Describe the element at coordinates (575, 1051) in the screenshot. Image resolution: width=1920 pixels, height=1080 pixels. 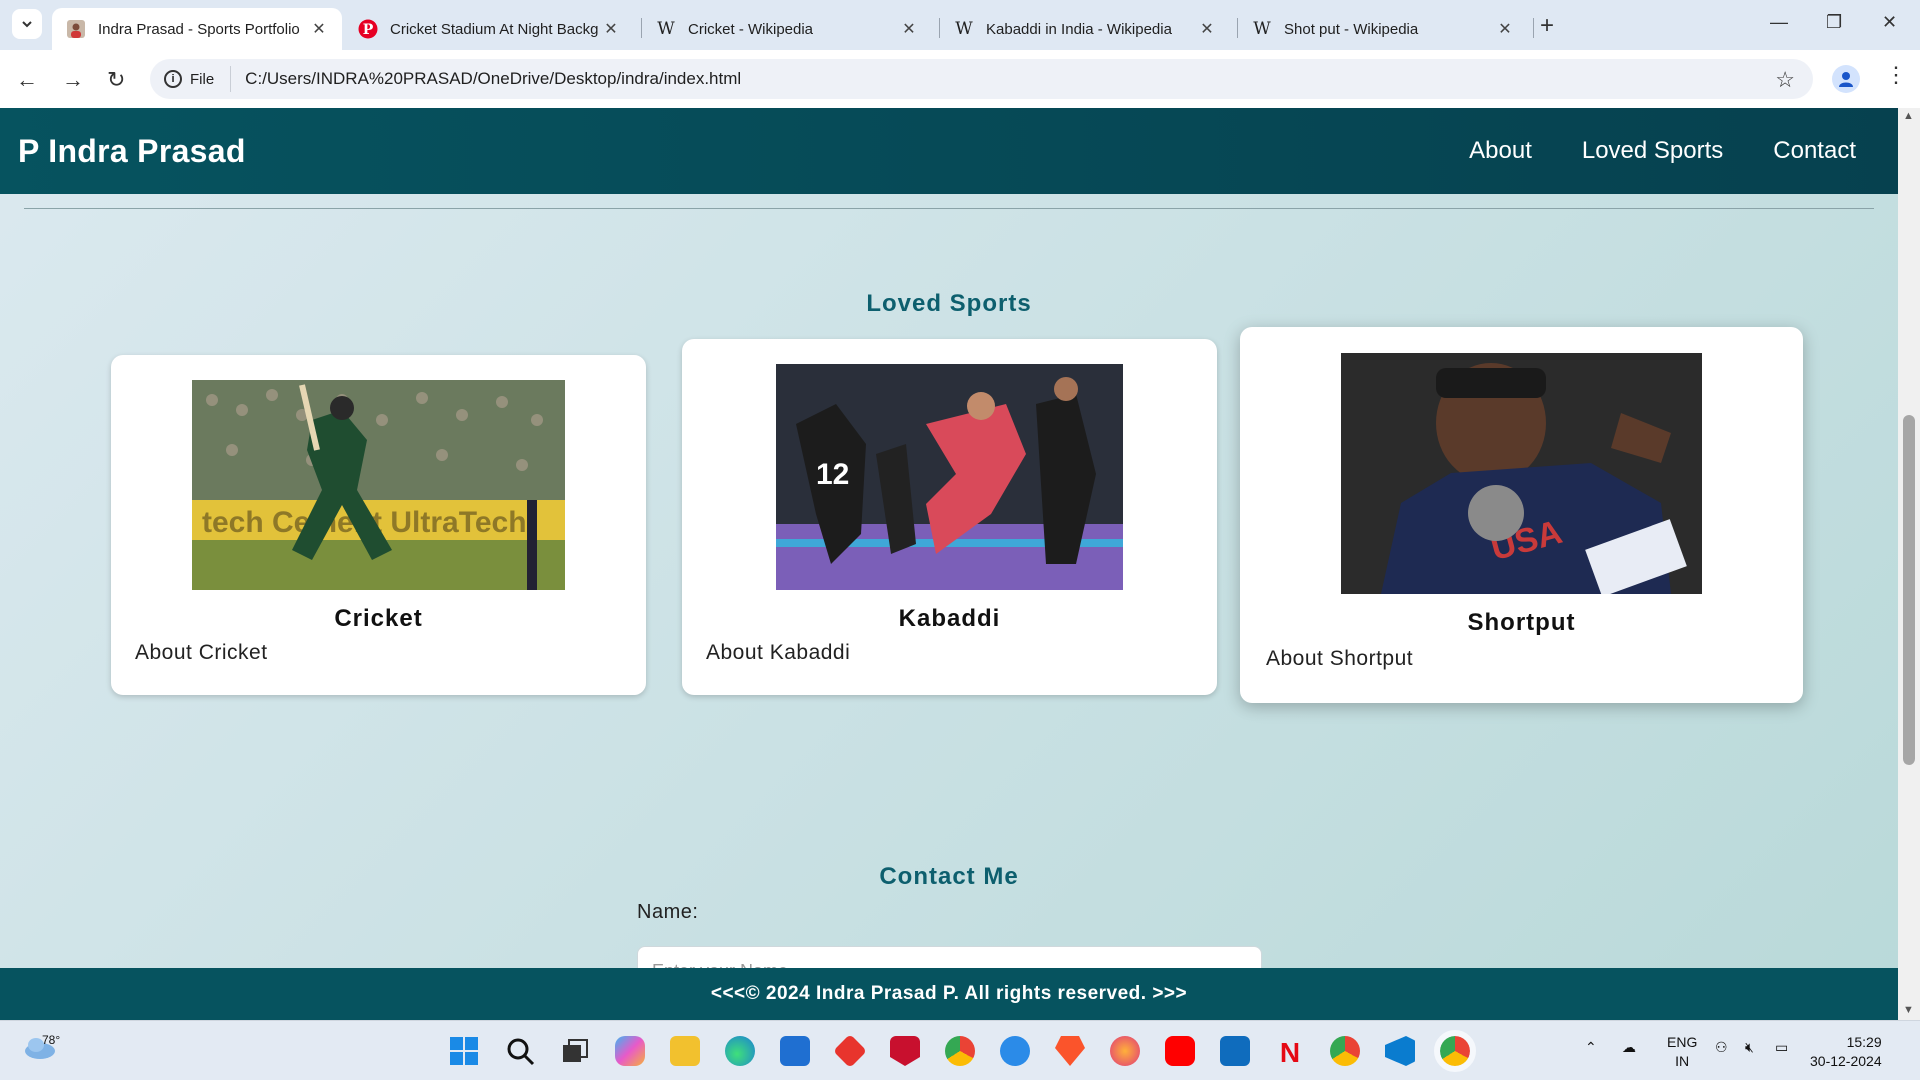
I see `task-view-icon` at that location.